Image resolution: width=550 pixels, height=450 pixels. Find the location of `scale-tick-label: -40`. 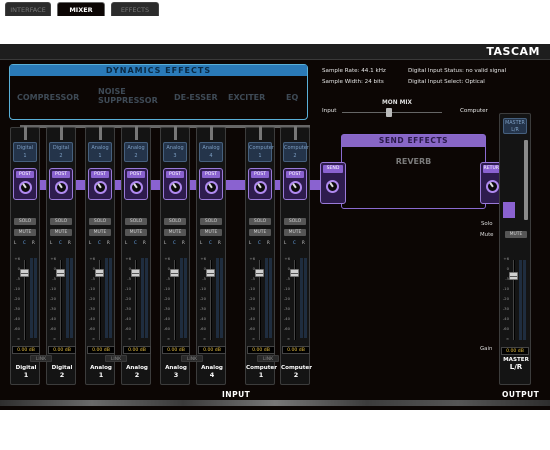

scale-tick-label: -40 is located at coordinates (505, 318).